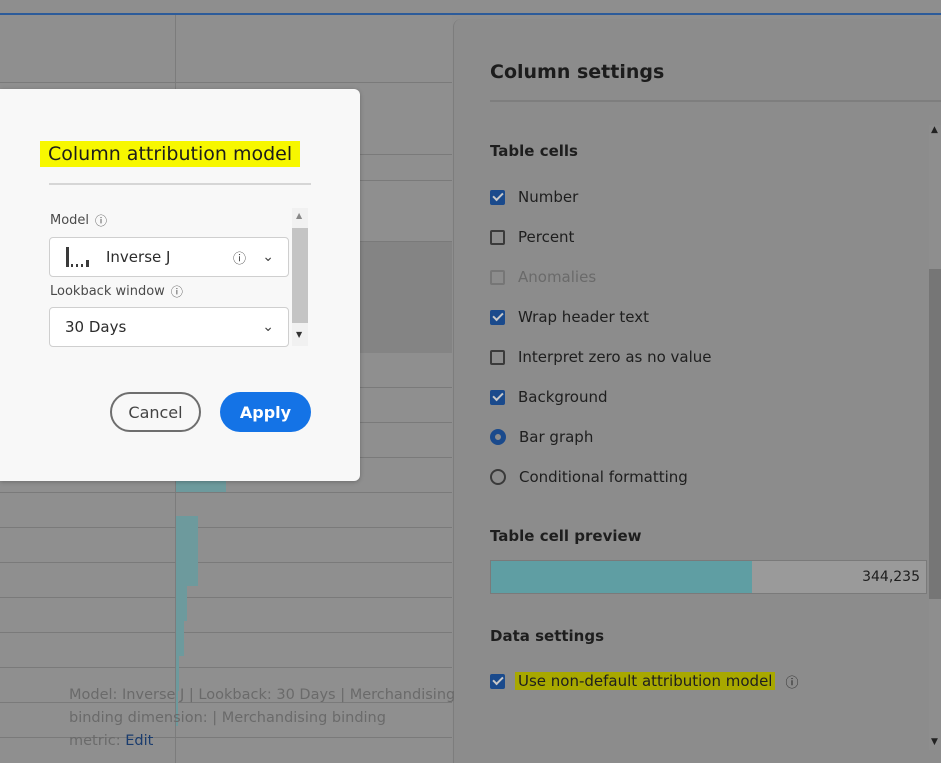  I want to click on apply-button: Apply, so click(265, 412).